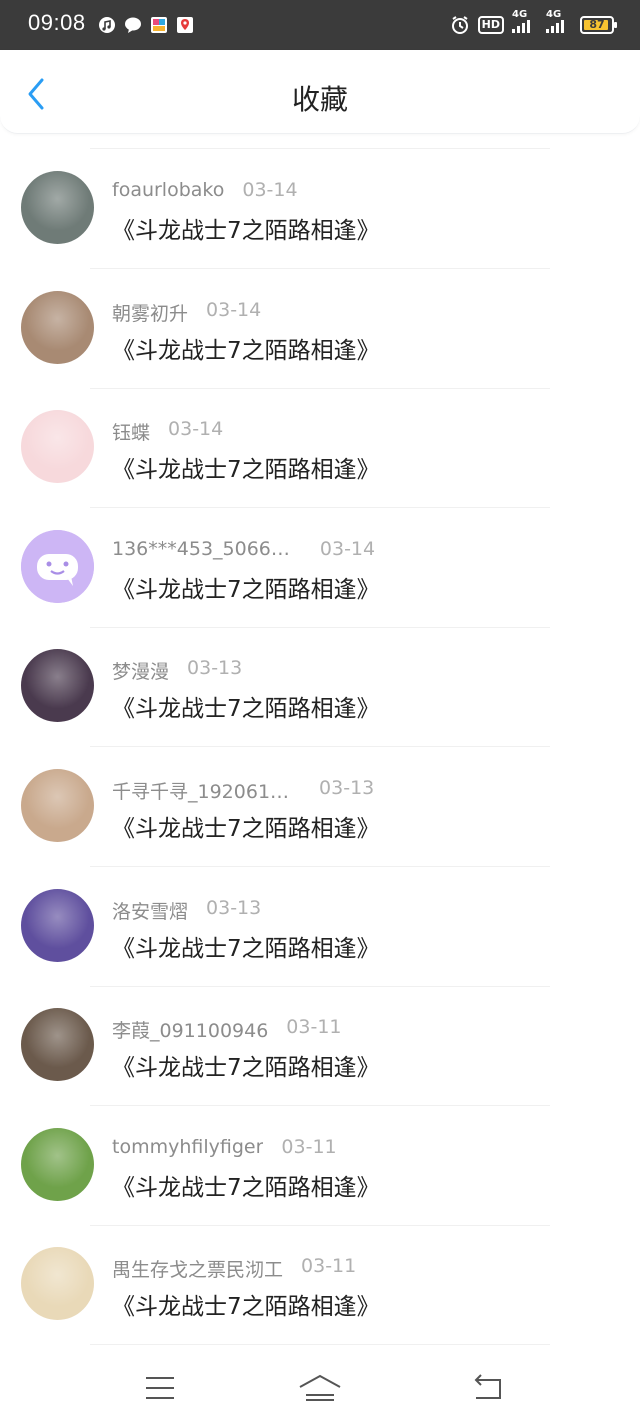 The height and width of the screenshot is (1427, 640). I want to click on network-type-1: 4G, so click(520, 14).